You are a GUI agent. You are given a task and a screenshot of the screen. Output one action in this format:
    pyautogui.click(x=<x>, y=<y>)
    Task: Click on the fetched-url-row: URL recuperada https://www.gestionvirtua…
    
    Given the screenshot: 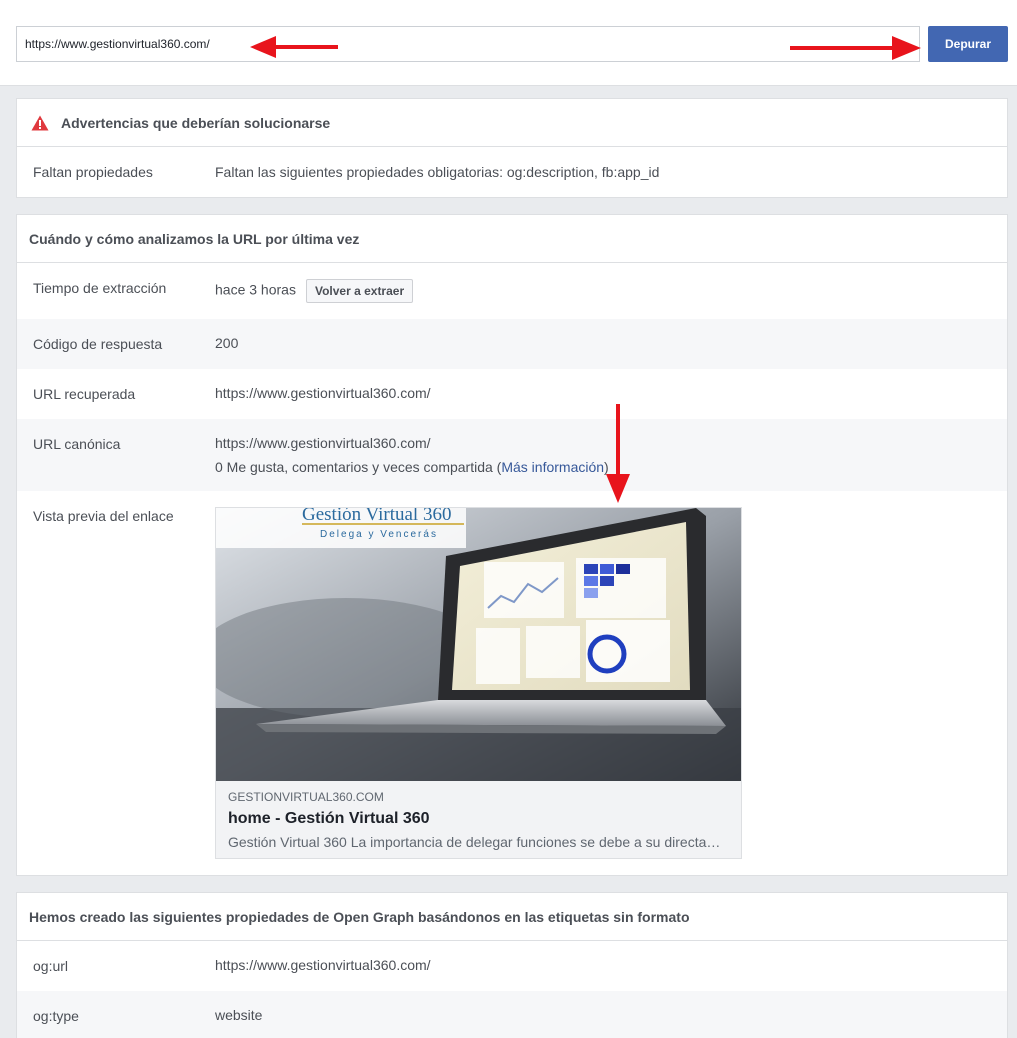 What is the action you would take?
    pyautogui.click(x=512, y=394)
    